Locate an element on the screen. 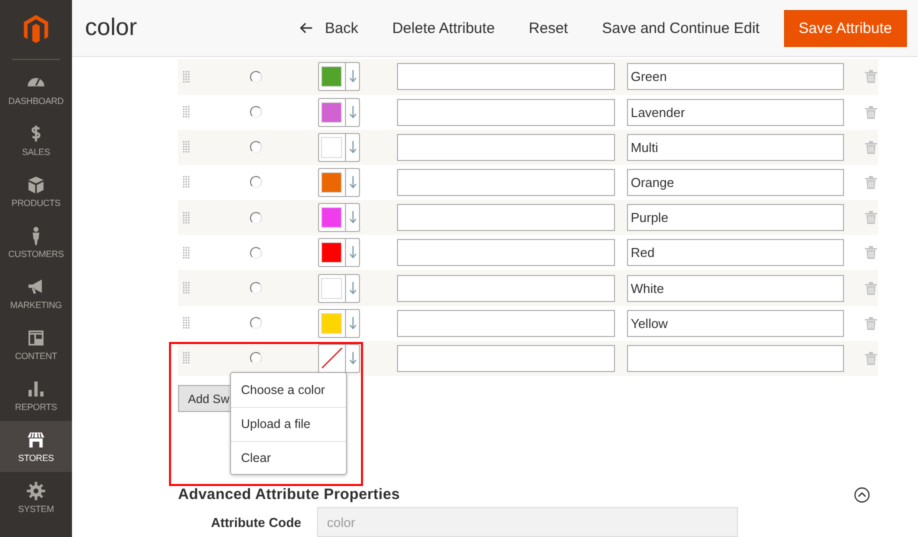  field-label: Attribute Code is located at coordinates (256, 522).